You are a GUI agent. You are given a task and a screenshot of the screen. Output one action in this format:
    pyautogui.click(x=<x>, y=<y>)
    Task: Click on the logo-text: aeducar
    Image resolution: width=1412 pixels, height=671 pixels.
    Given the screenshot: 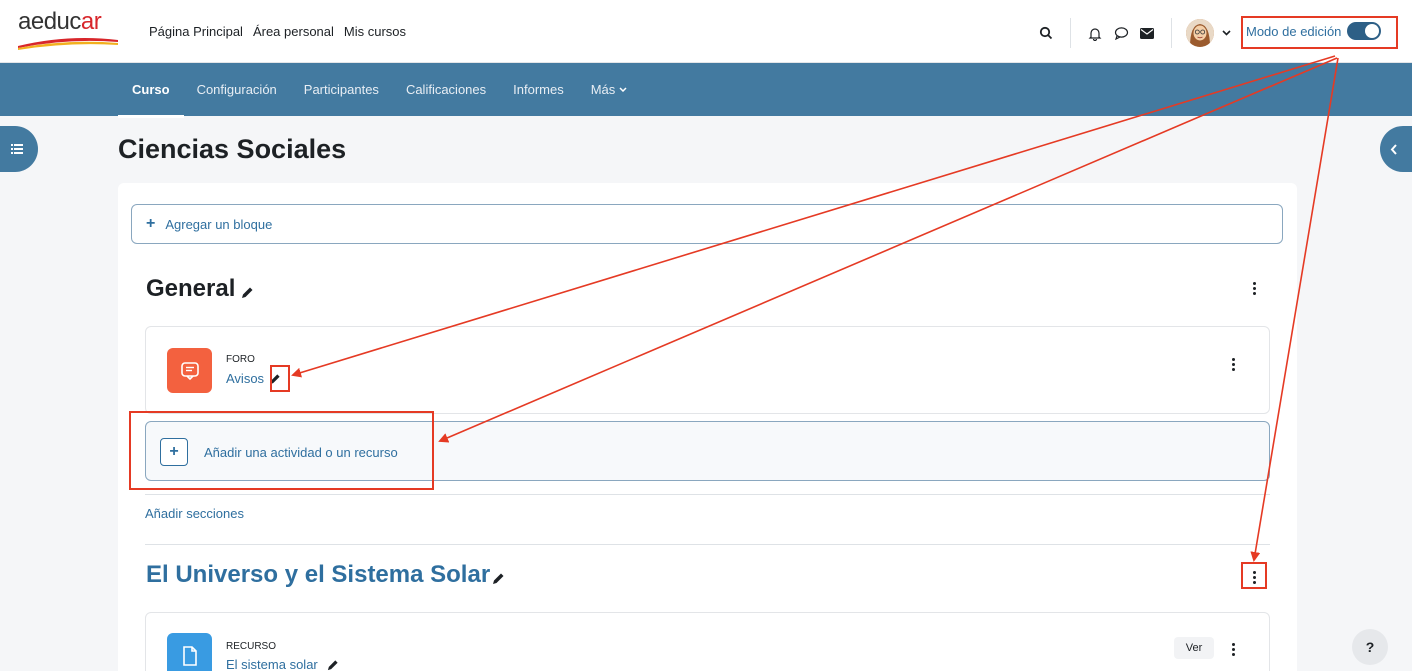 What is the action you would take?
    pyautogui.click(x=60, y=21)
    